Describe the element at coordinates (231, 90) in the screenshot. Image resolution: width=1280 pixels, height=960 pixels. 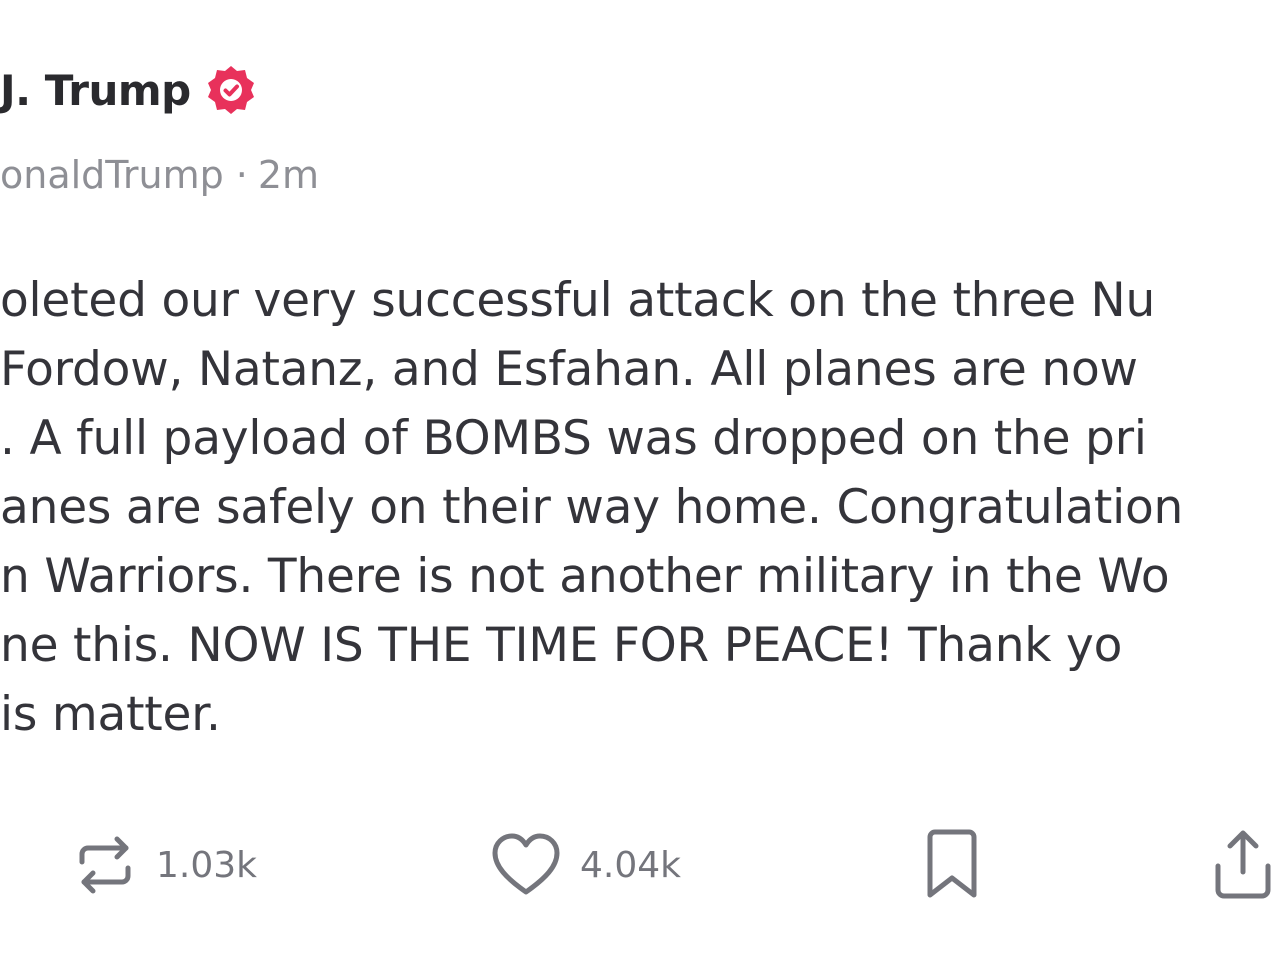
I see `verified-badge-icon` at that location.